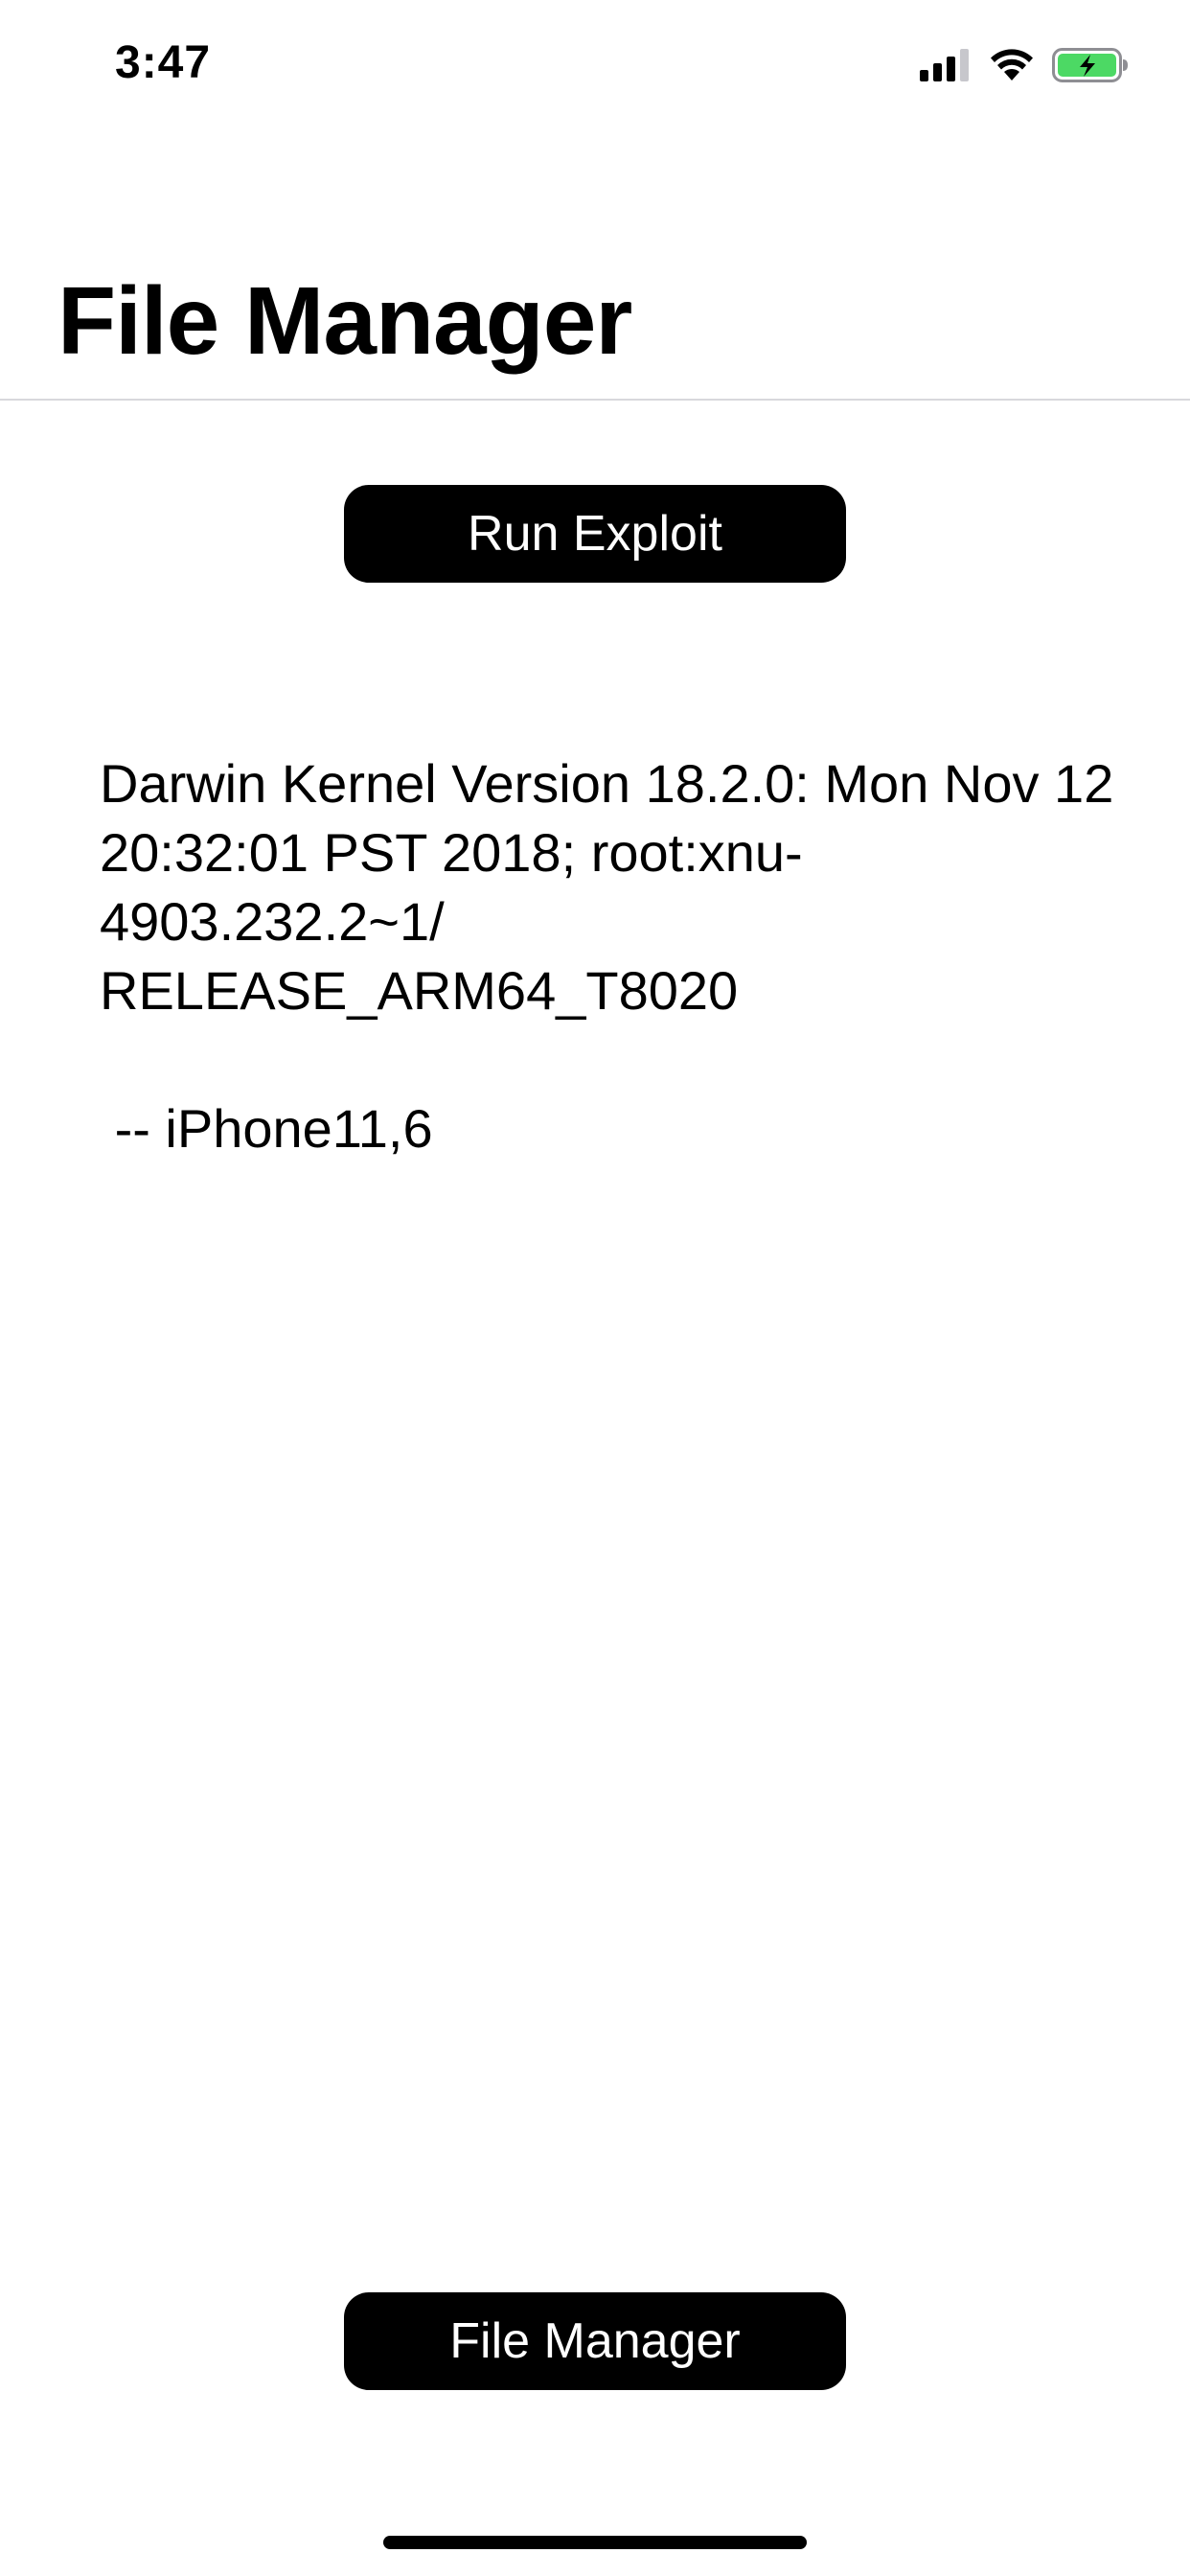  What do you see at coordinates (595, 534) in the screenshot?
I see `run-exploit-button: Run Exploit` at bounding box center [595, 534].